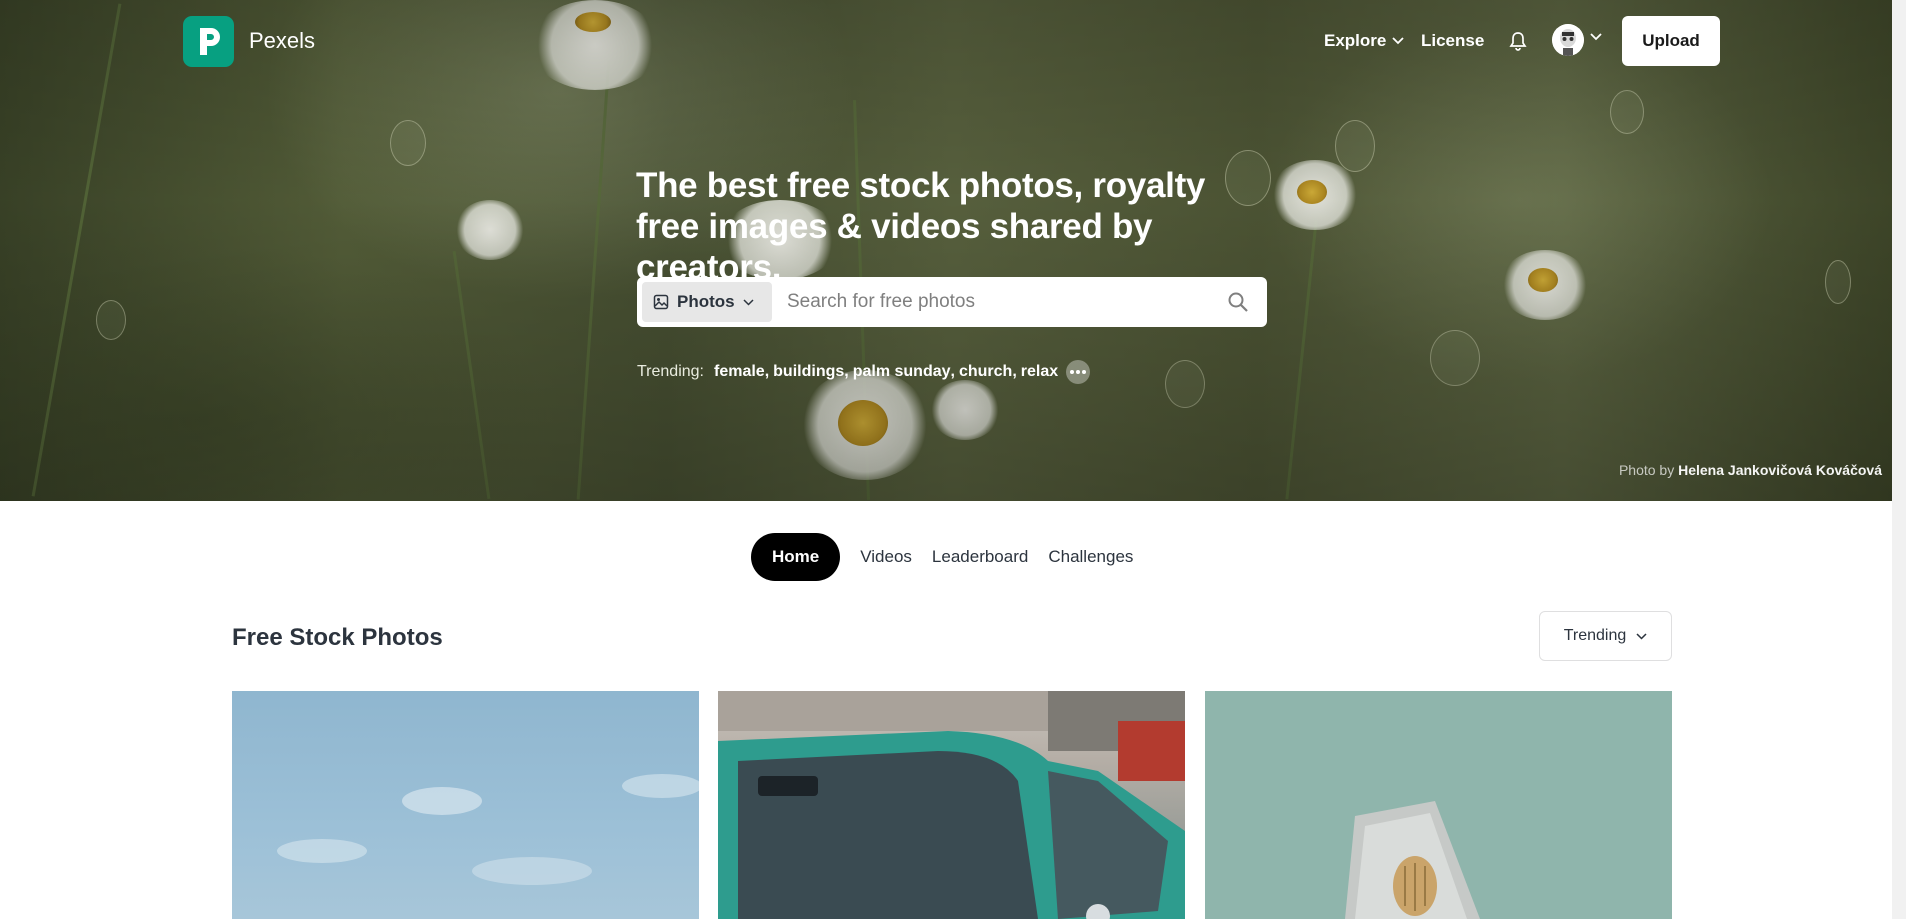  What do you see at coordinates (796, 557) in the screenshot?
I see `tab-home: Home` at bounding box center [796, 557].